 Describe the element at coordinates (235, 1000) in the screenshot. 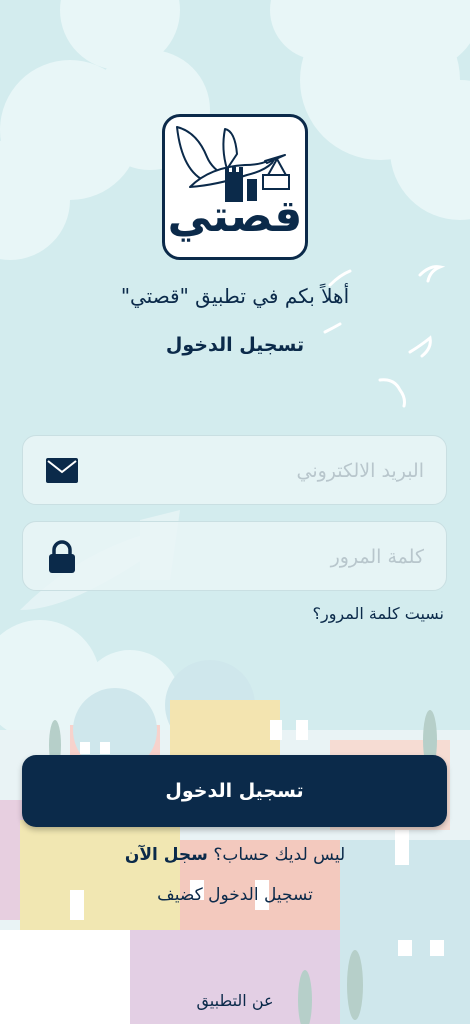

I see `about-app-link: عن التطبيق` at that location.